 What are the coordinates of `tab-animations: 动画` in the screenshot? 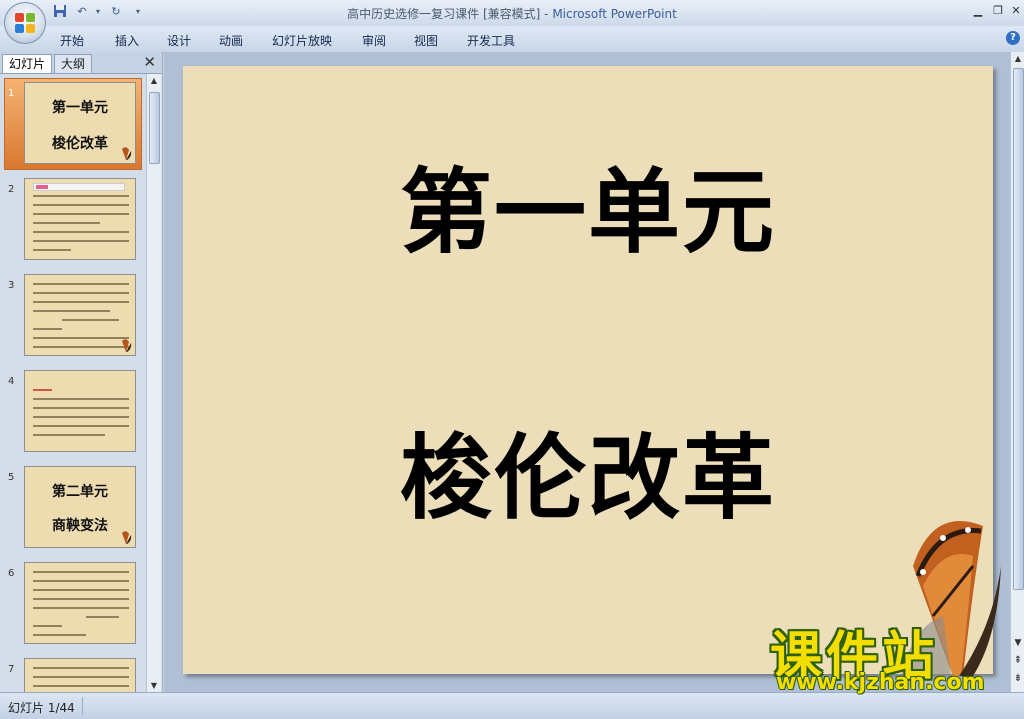 It's located at (231, 40).